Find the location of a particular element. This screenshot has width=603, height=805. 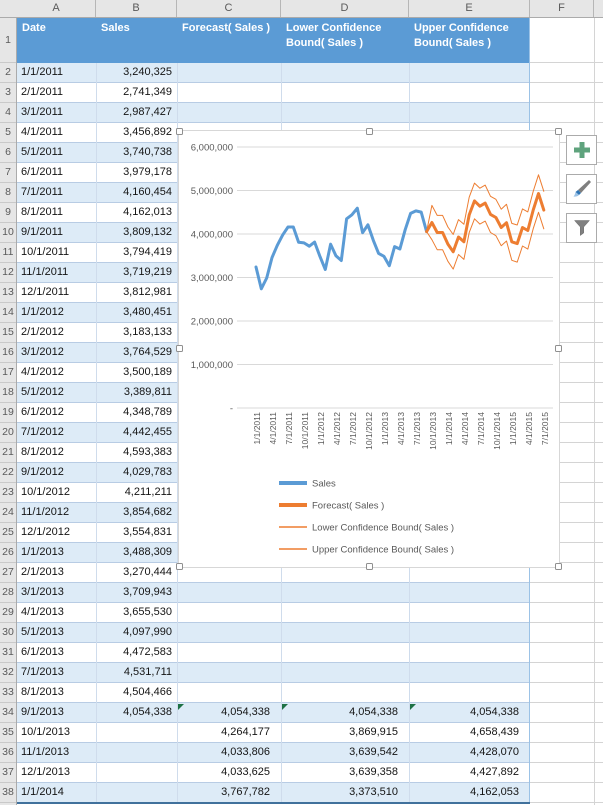

row-header-36: 36 is located at coordinates (8, 753).